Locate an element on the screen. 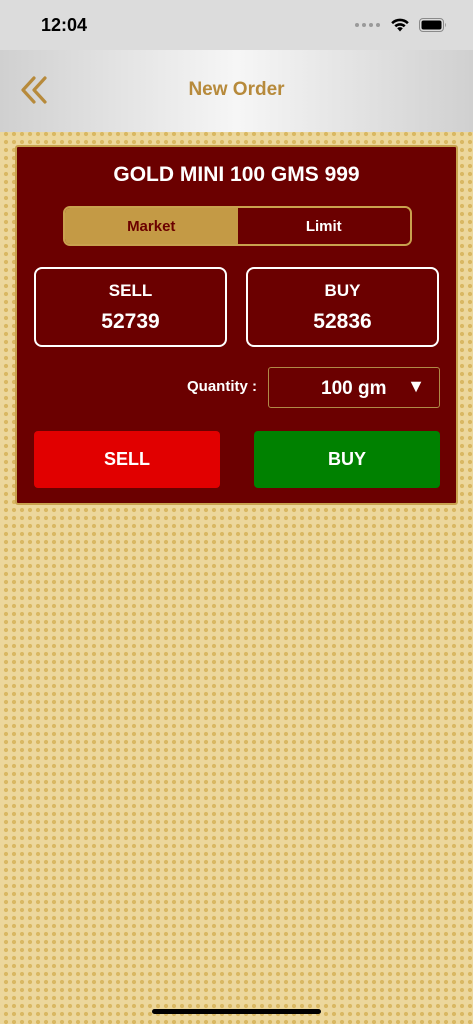 The image size is (473, 1024). tab-limit: Limit is located at coordinates (323, 226).